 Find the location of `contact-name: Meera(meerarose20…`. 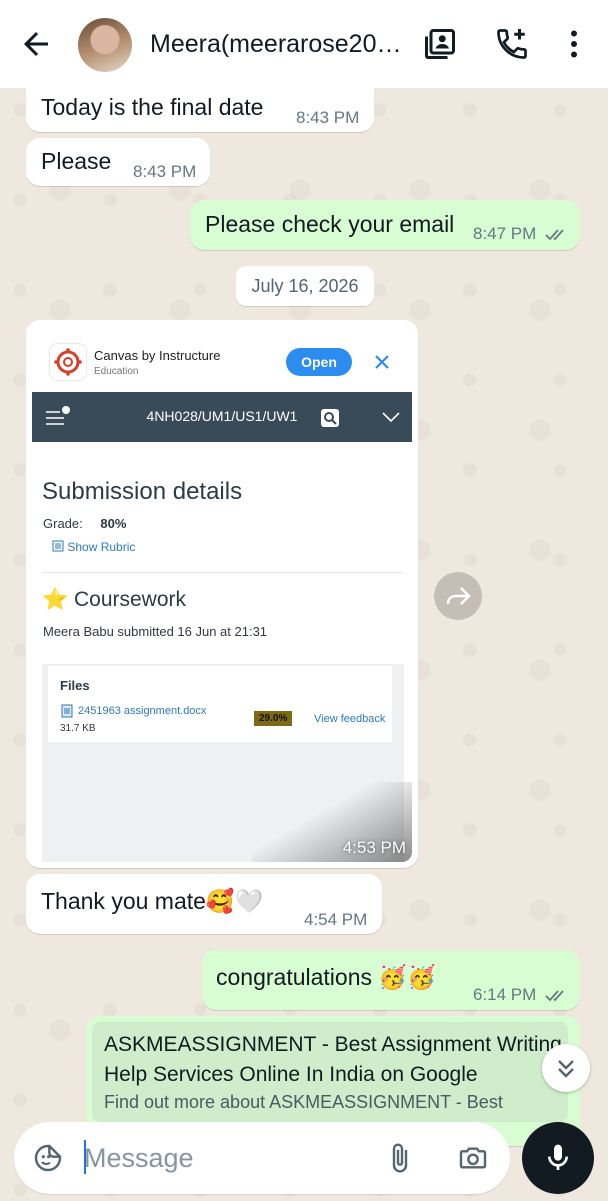

contact-name: Meera(meerarose20… is located at coordinates (275, 44).